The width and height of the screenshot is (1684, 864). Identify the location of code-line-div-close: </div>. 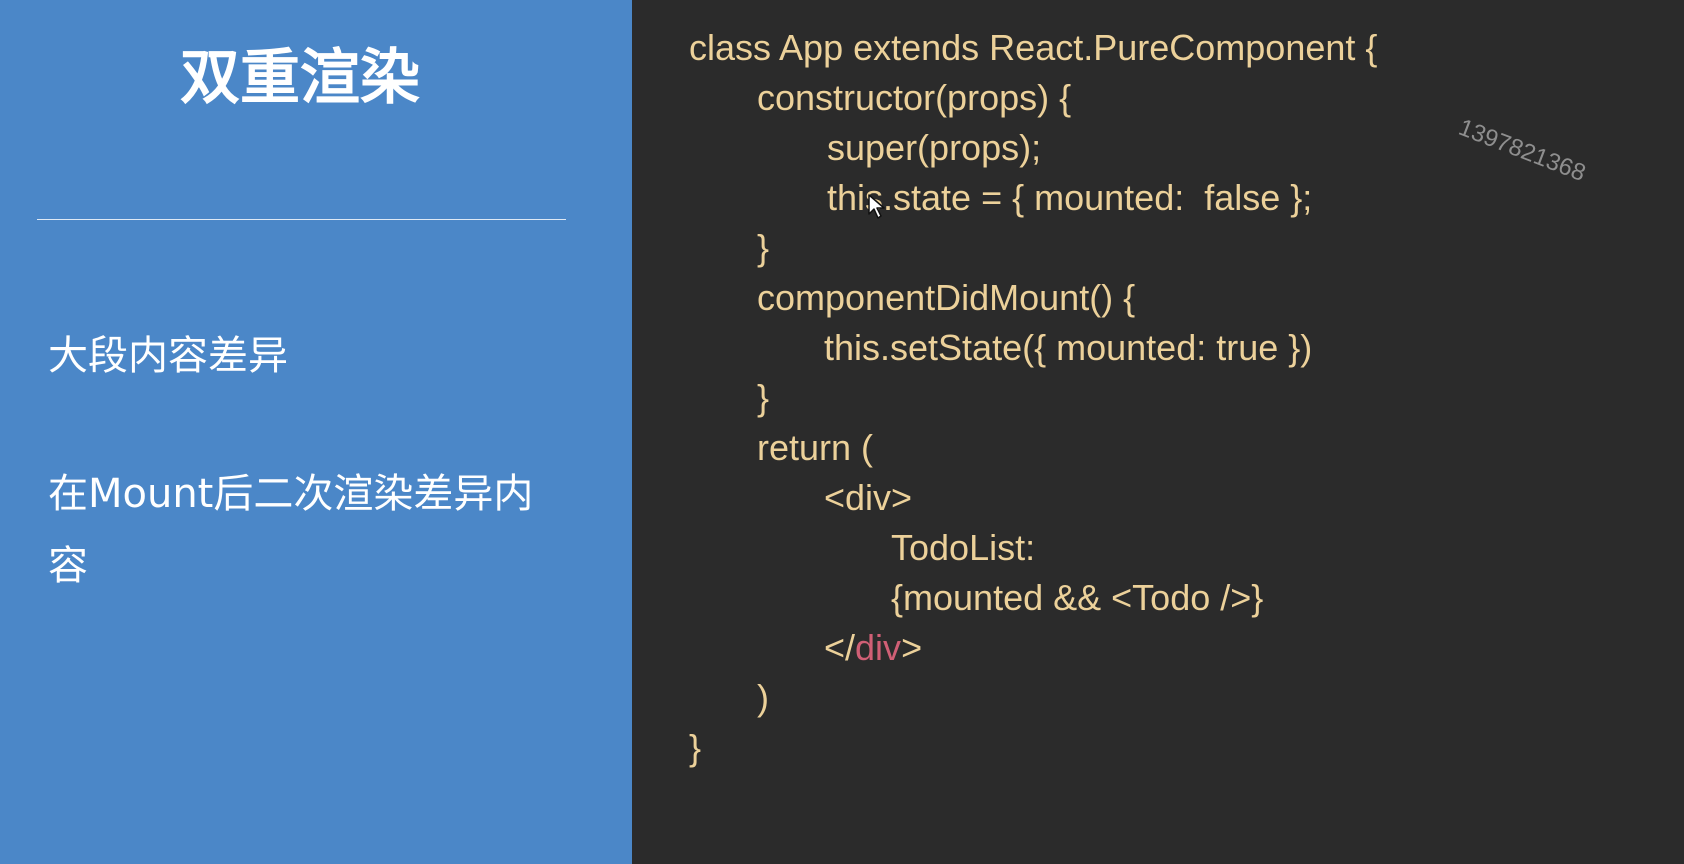
(873, 648).